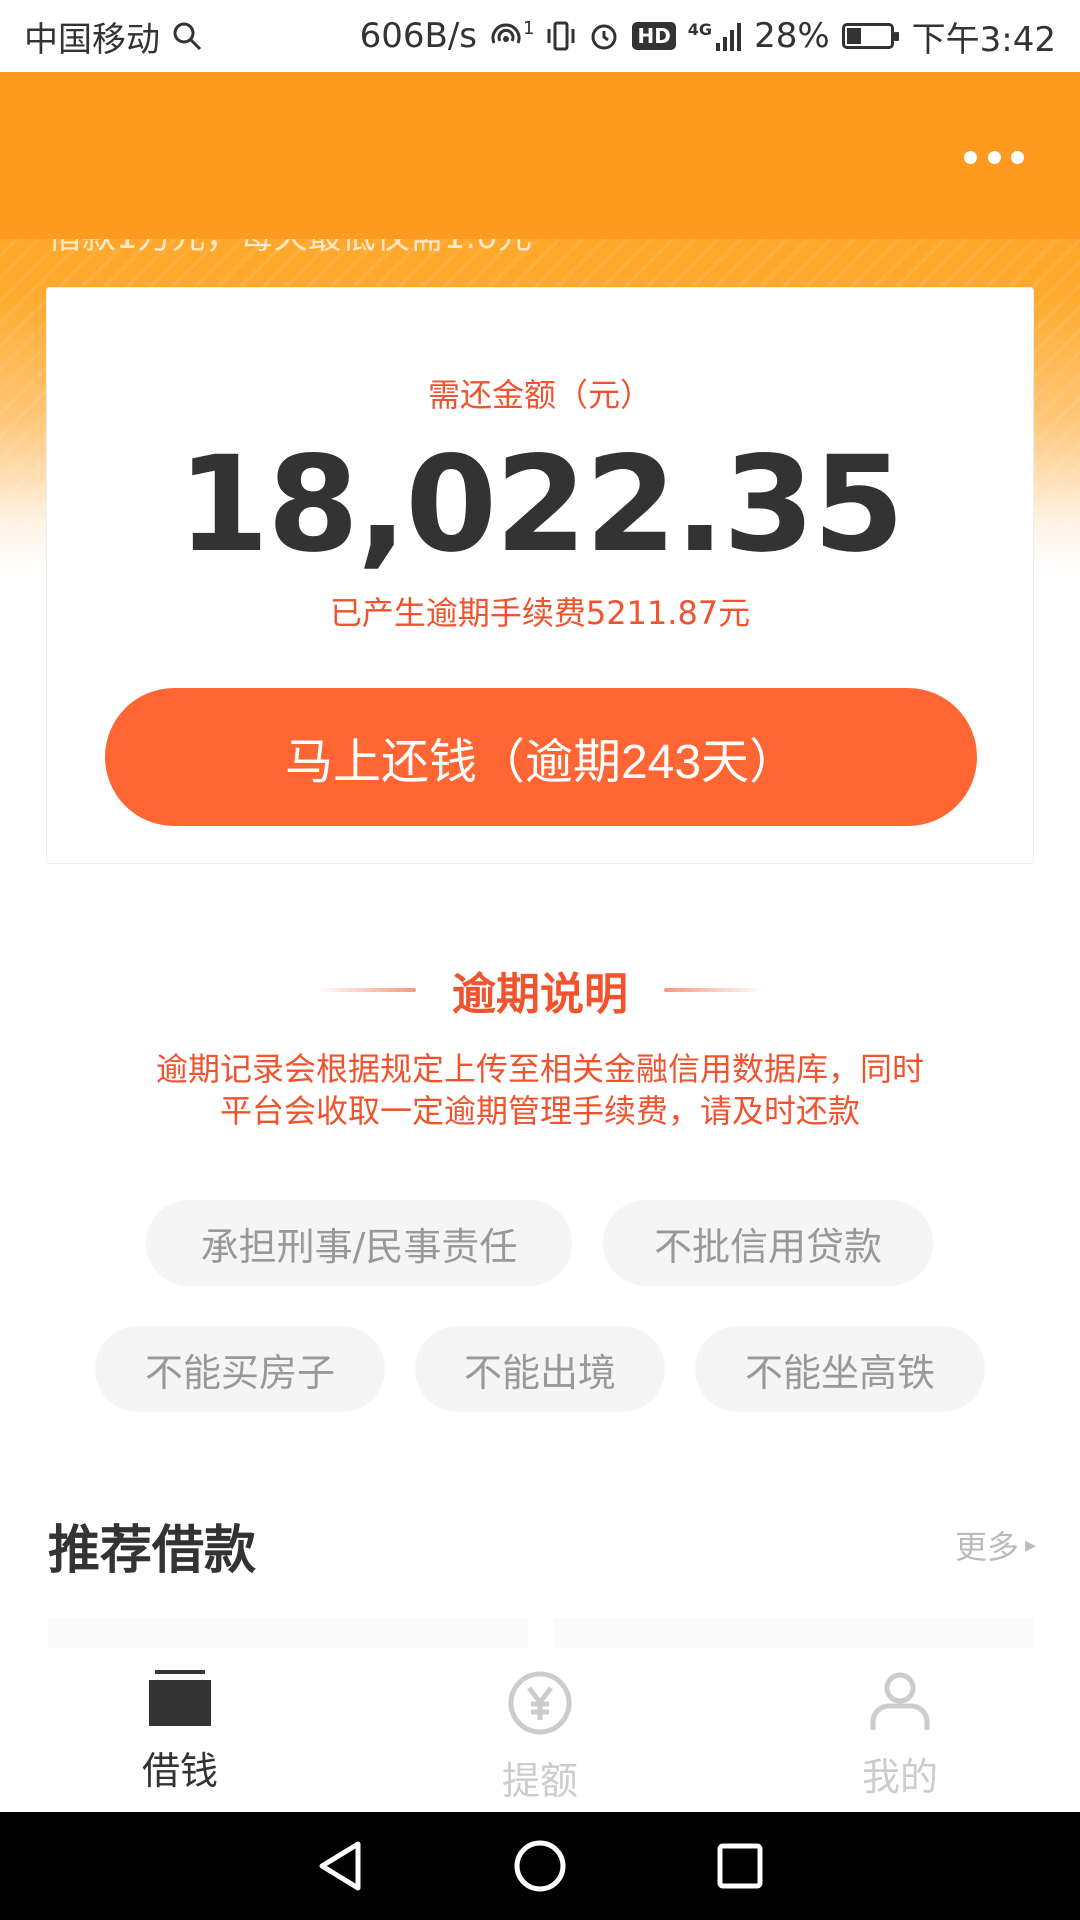  What do you see at coordinates (539, 1781) in the screenshot?
I see `tab-label: 提额` at bounding box center [539, 1781].